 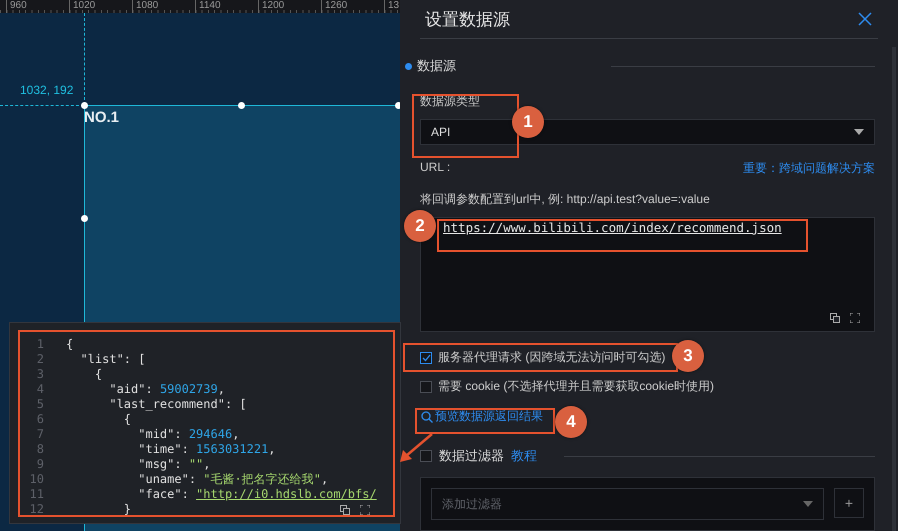 I want to click on filter-select: 添加过滤器, so click(x=627, y=504).